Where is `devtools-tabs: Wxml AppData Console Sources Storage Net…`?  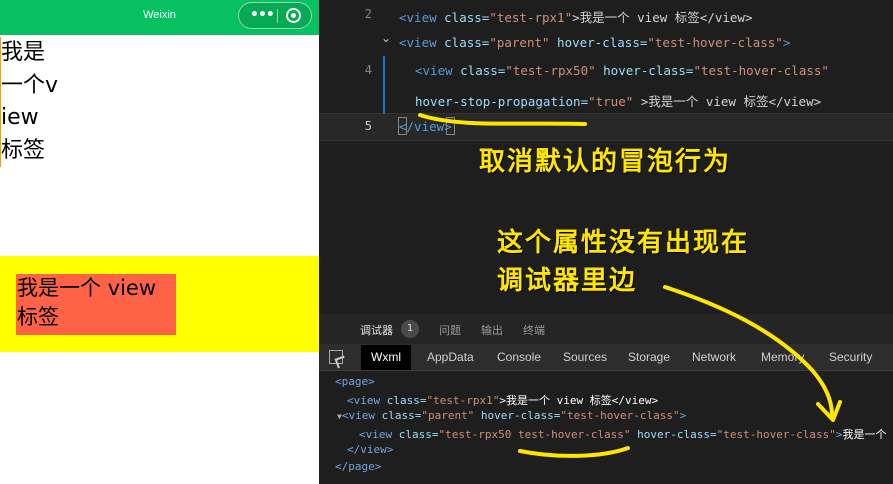
devtools-tabs: Wxml AppData Console Sources Storage Net… is located at coordinates (606, 357).